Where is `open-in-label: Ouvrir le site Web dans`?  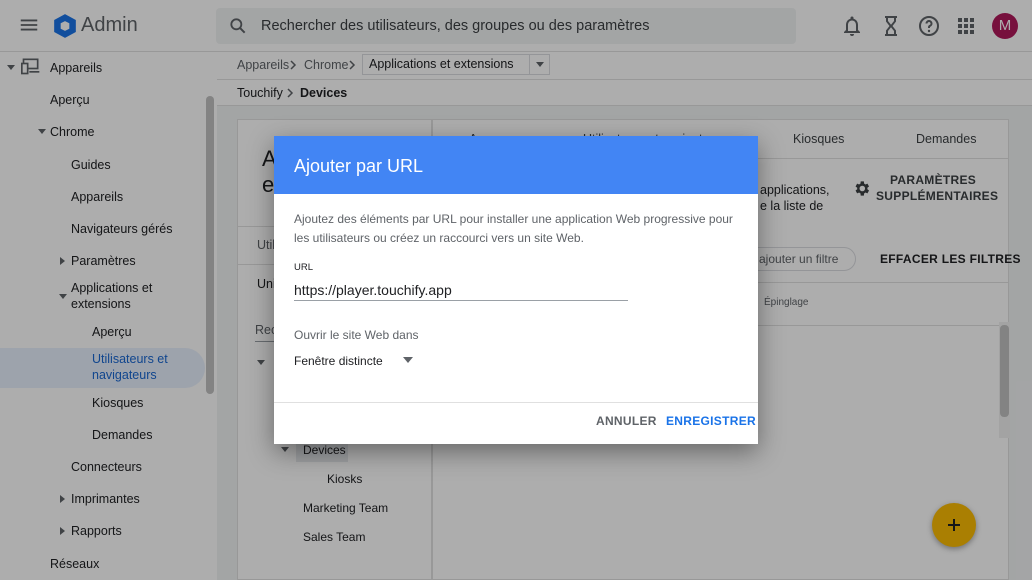 open-in-label: Ouvrir le site Web dans is located at coordinates (356, 335).